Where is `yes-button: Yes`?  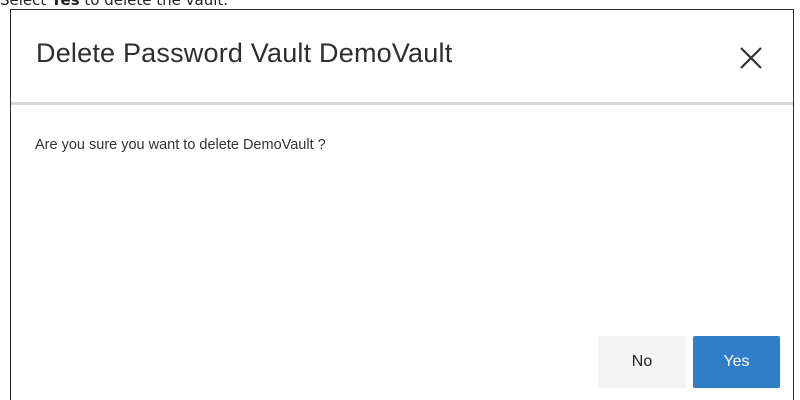 yes-button: Yes is located at coordinates (736, 362).